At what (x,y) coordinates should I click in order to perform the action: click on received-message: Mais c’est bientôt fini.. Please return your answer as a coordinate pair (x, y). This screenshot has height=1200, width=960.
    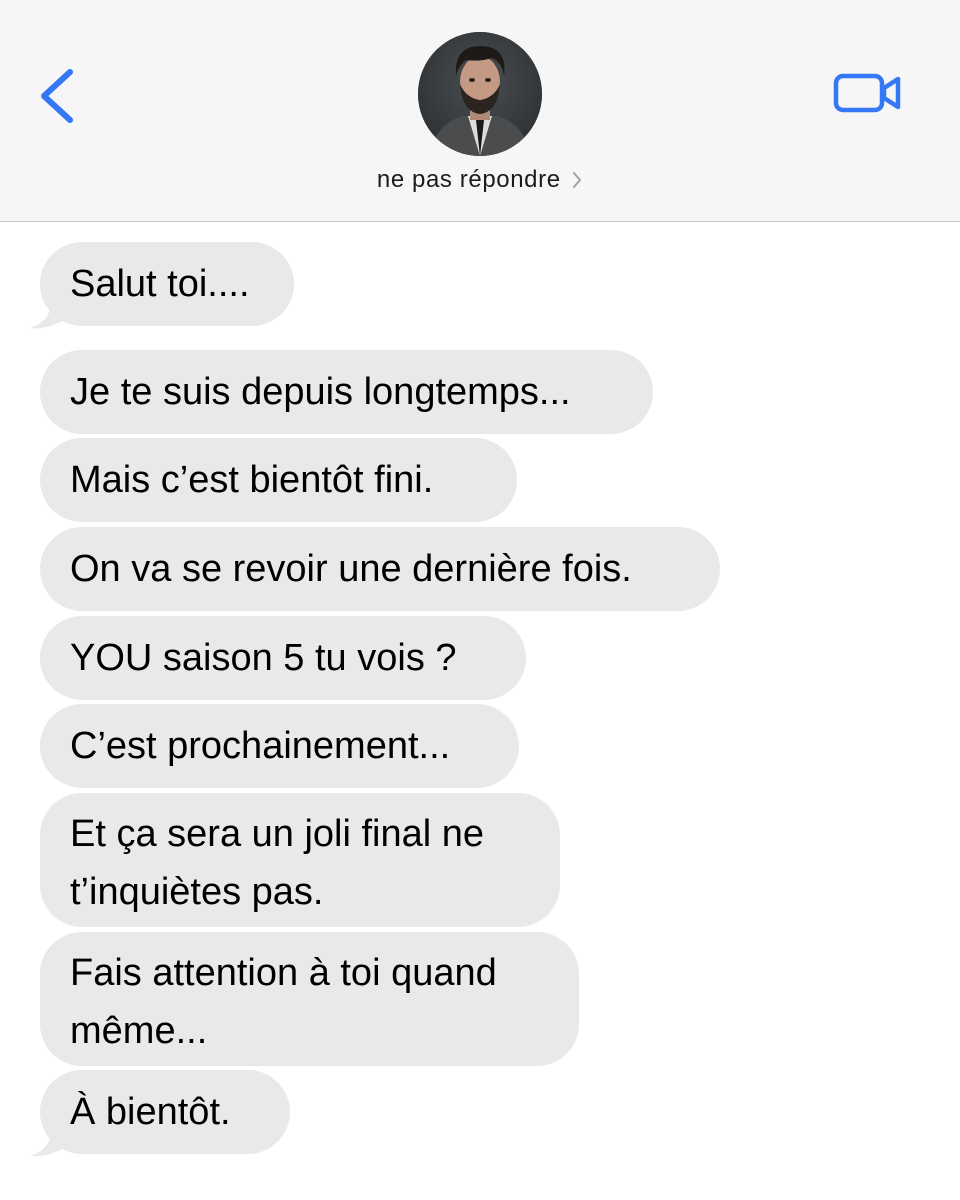
    Looking at the image, I should click on (278, 480).